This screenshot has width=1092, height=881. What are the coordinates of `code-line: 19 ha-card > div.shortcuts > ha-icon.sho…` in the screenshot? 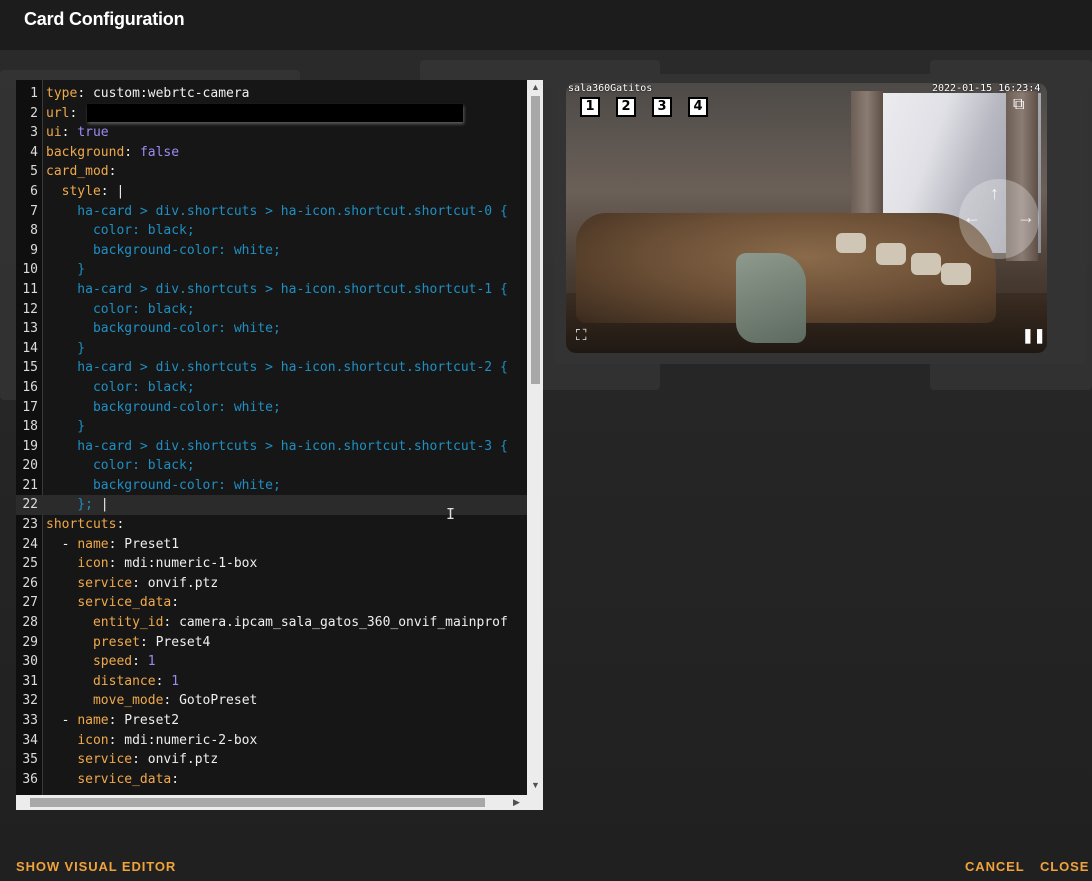 It's located at (279, 447).